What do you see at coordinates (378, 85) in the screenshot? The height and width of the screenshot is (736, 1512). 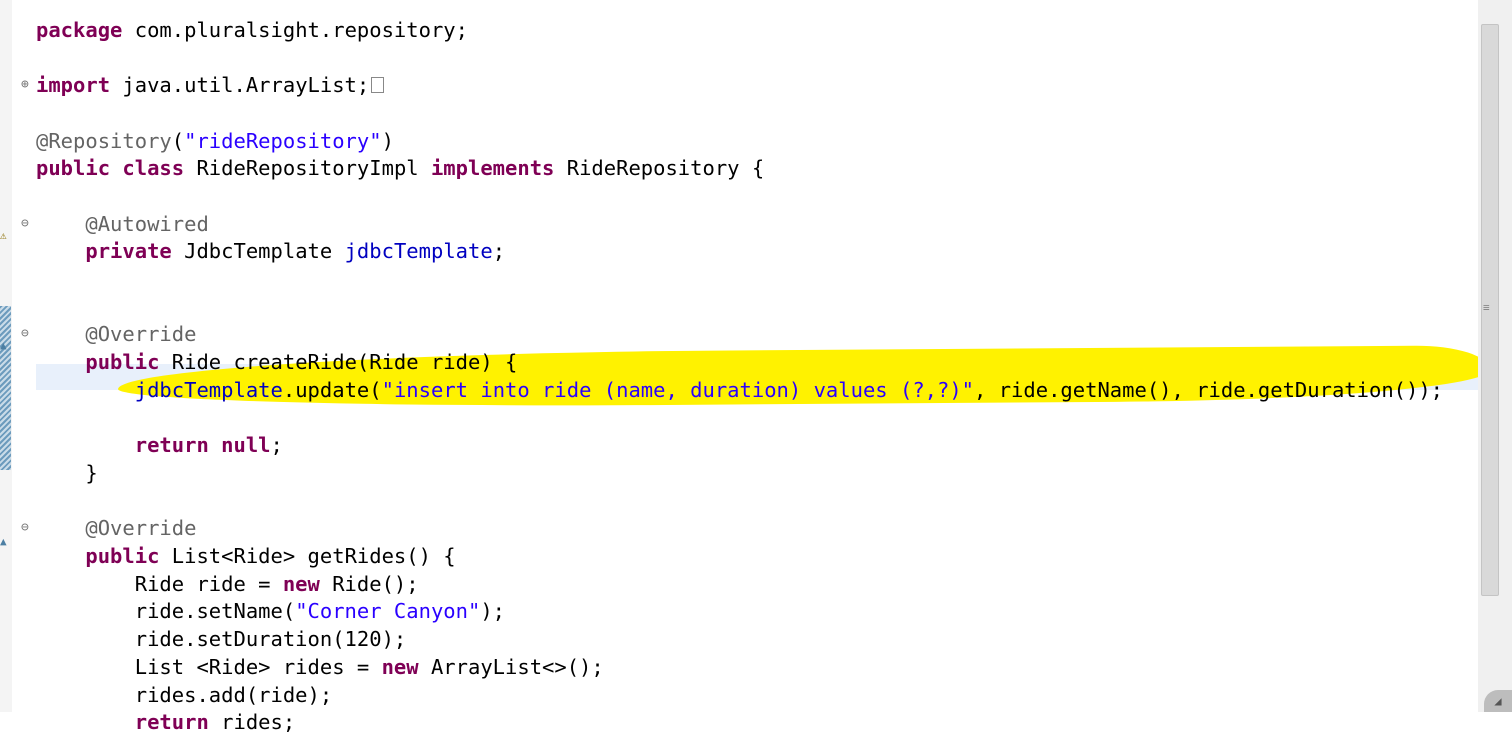 I see `folded-code-icon` at bounding box center [378, 85].